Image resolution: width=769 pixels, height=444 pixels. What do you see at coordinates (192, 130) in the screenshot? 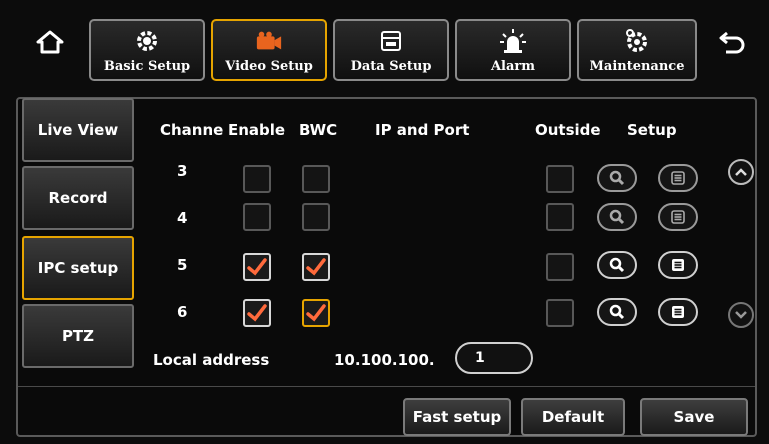
I see `header-channel: Channe` at bounding box center [192, 130].